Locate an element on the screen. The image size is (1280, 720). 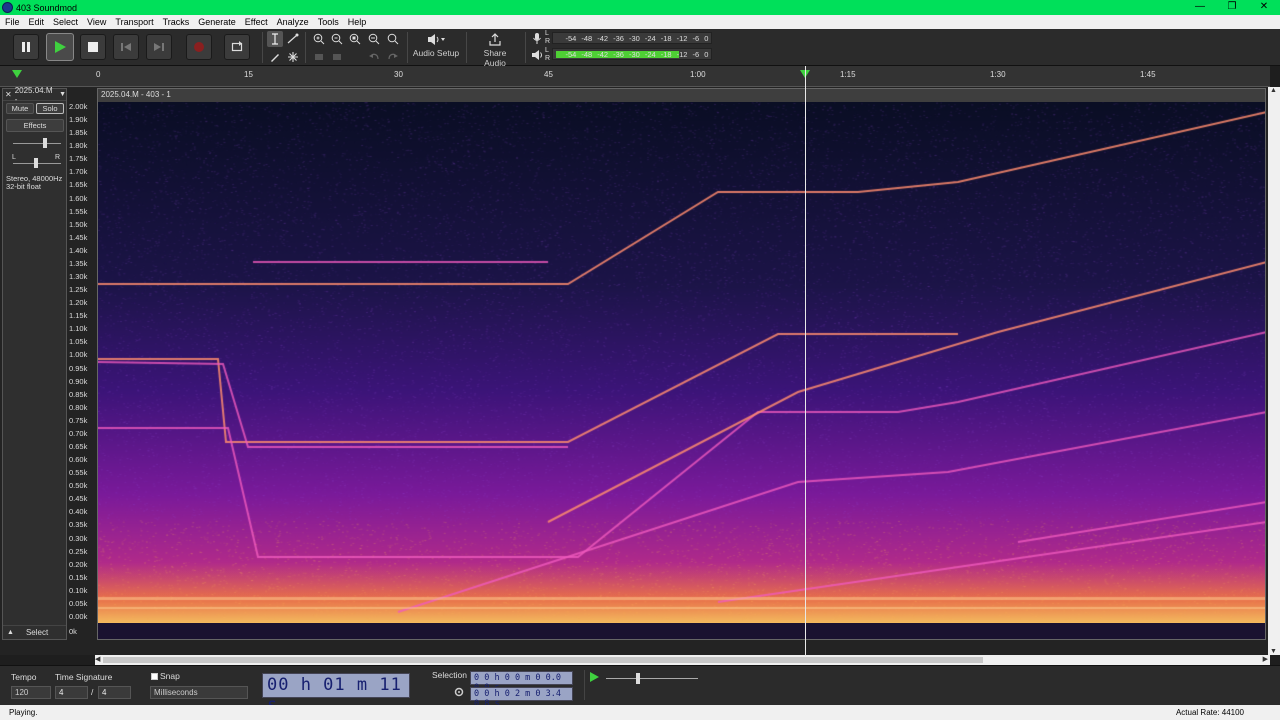
menu-file: File is located at coordinates (12, 22).